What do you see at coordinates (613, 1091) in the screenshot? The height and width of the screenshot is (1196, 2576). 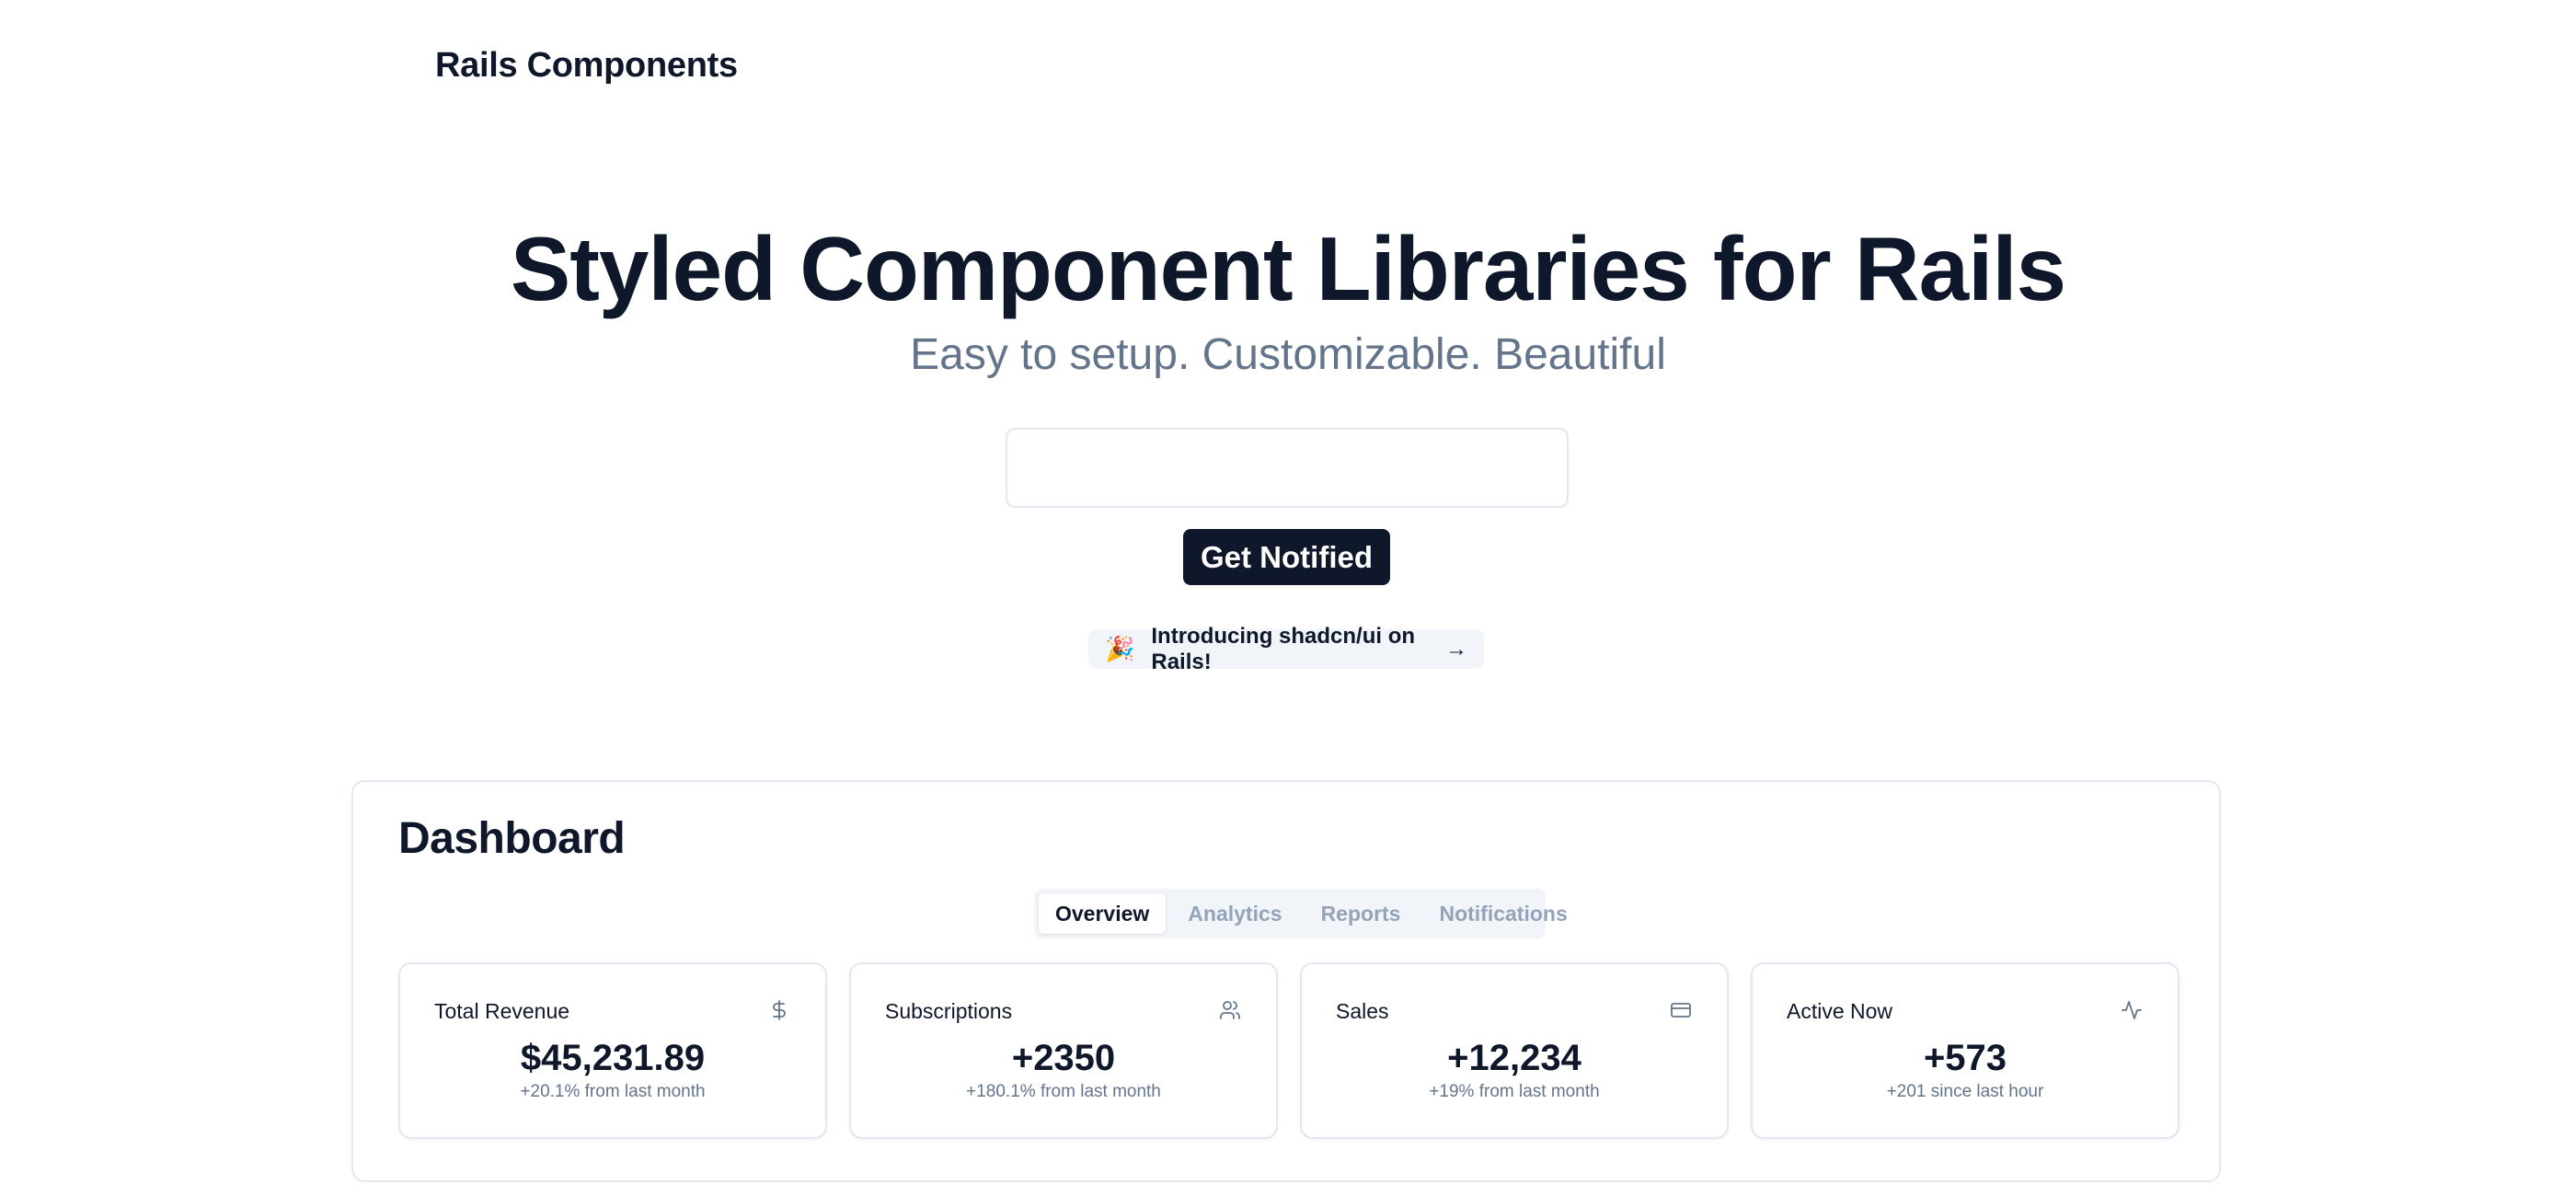 I see `card-note: +20.1% from last month` at bounding box center [613, 1091].